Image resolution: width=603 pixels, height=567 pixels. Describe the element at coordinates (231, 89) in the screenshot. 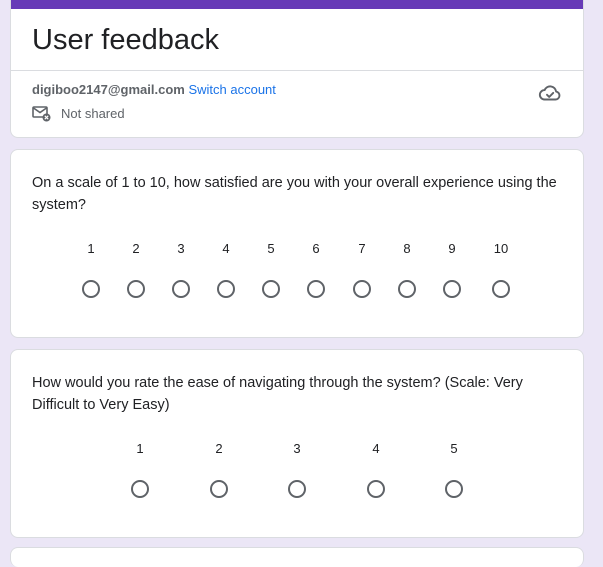

I see `switch-account-link: Switch account` at that location.